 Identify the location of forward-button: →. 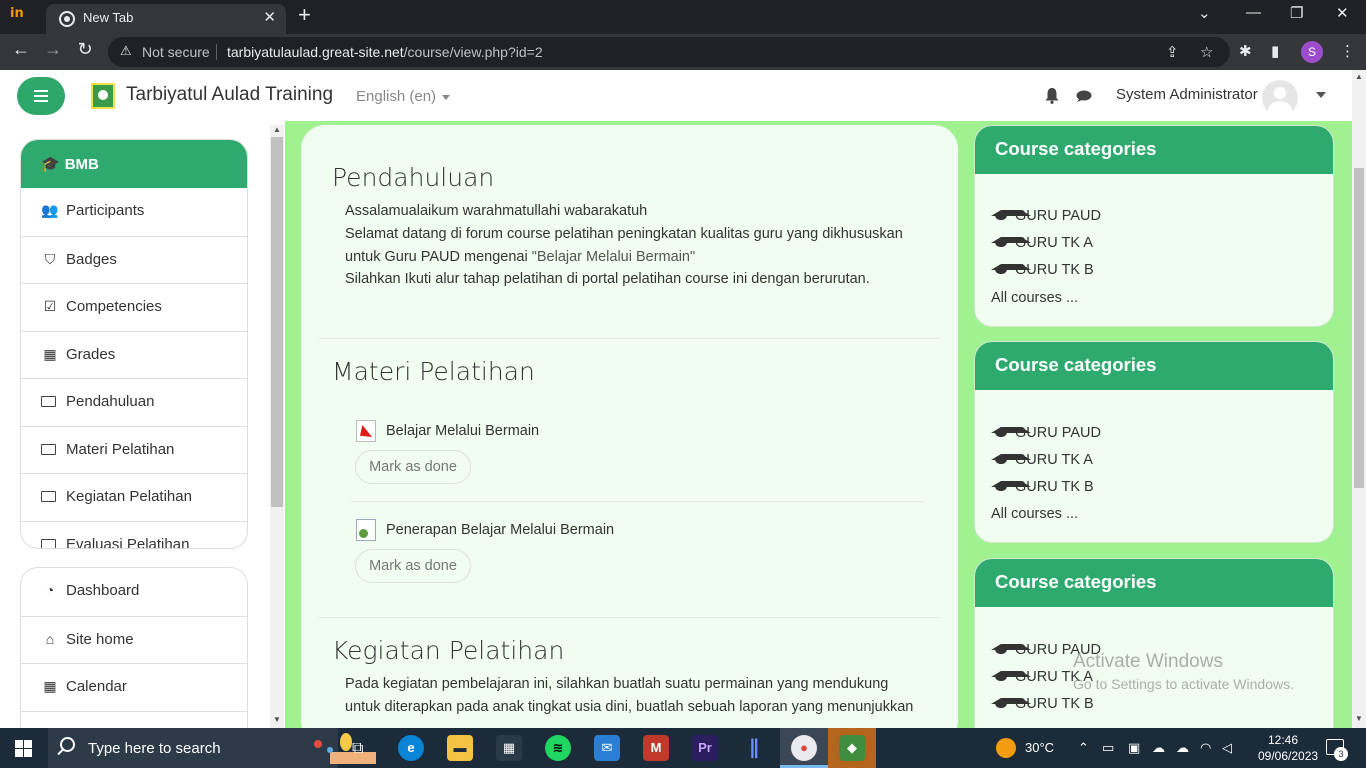
(53, 49).